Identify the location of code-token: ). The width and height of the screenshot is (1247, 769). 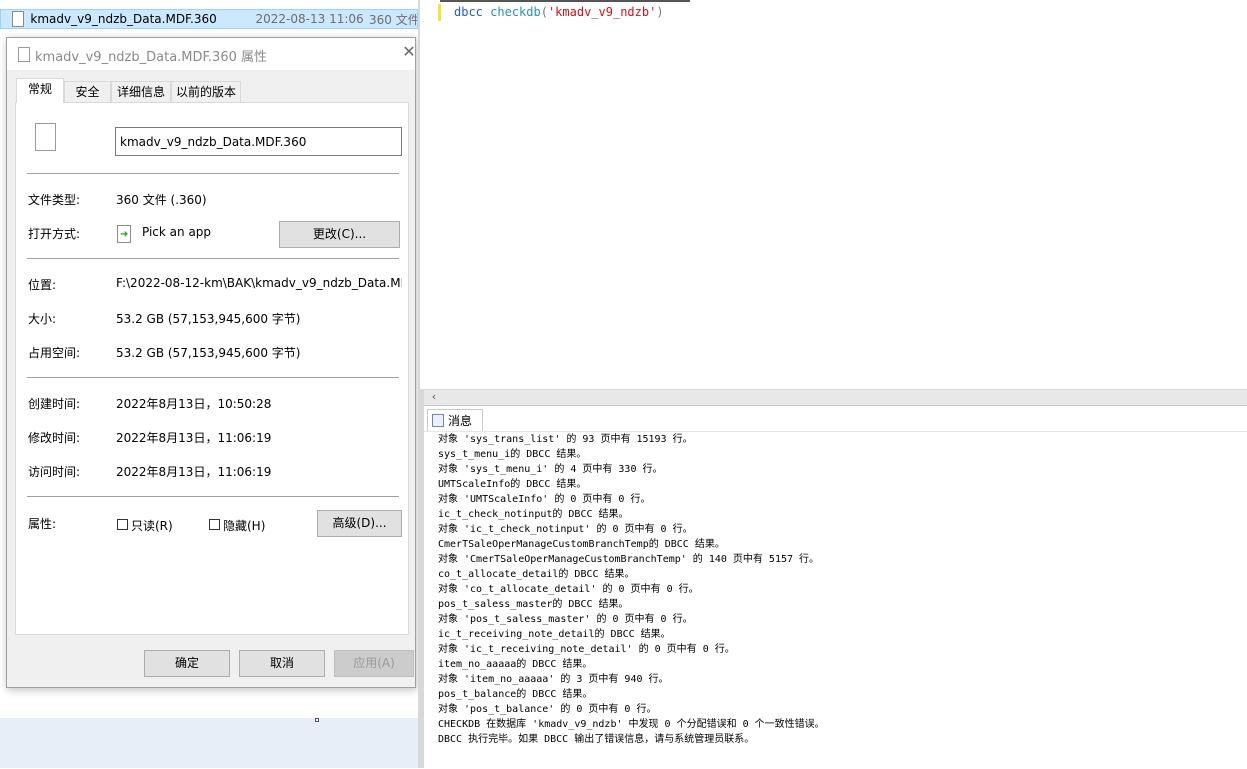
(660, 12).